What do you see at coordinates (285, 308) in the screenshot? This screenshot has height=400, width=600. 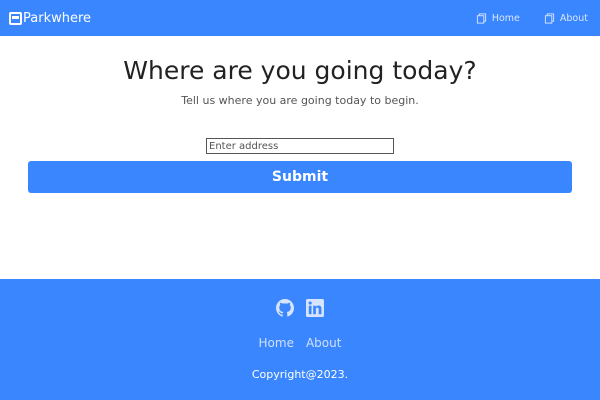 I see `github-icon` at bounding box center [285, 308].